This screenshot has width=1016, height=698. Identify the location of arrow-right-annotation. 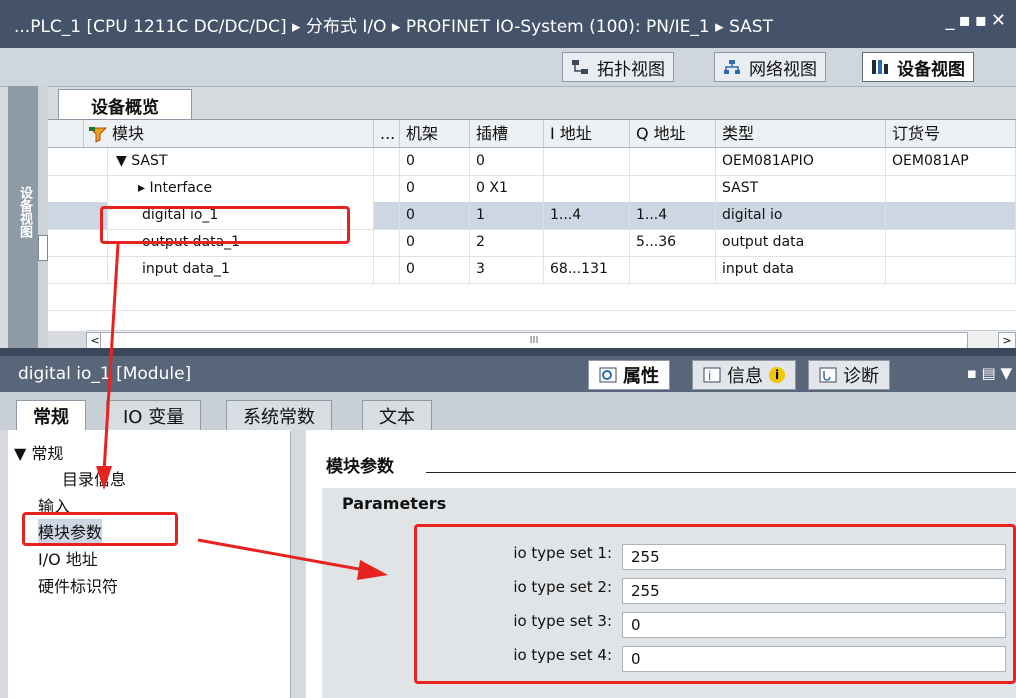
(292, 559).